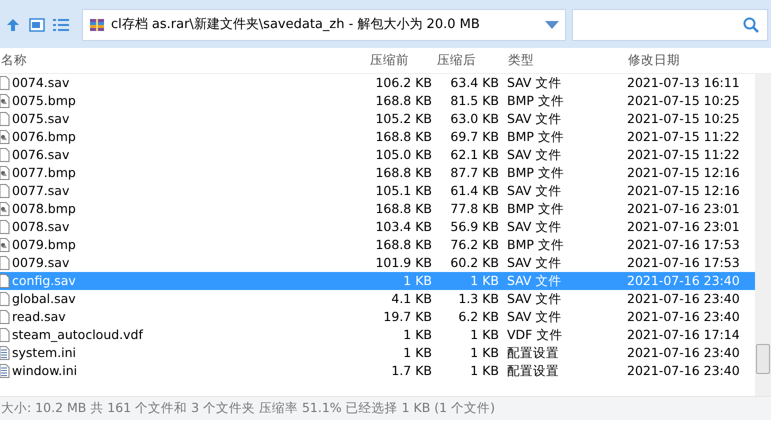 The image size is (771, 421). What do you see at coordinates (41, 155) in the screenshot?
I see `file-name: 0076.sav` at bounding box center [41, 155].